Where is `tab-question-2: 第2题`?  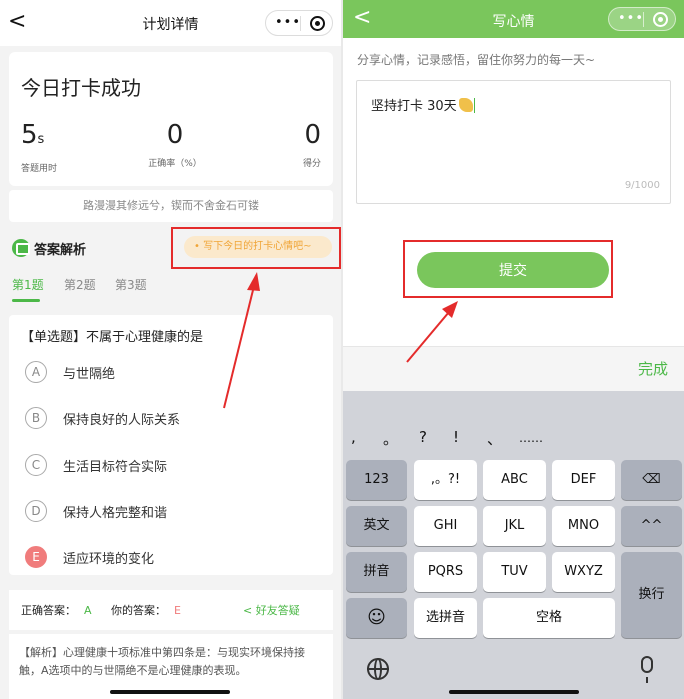
tab-question-2: 第2题 is located at coordinates (80, 284).